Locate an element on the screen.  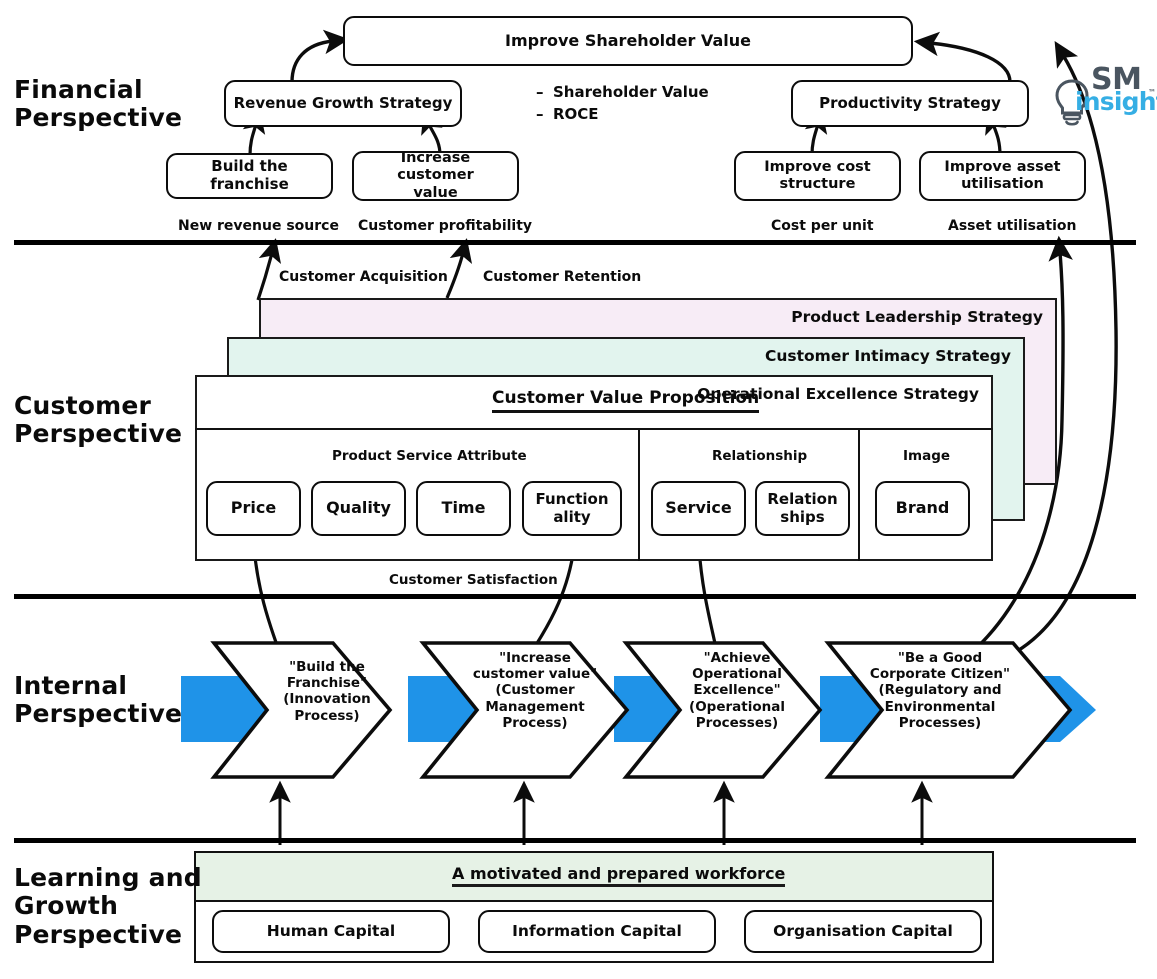
learning-growth-banner-text: A motivated and prepared workforce is located at coordinates (619, 875).